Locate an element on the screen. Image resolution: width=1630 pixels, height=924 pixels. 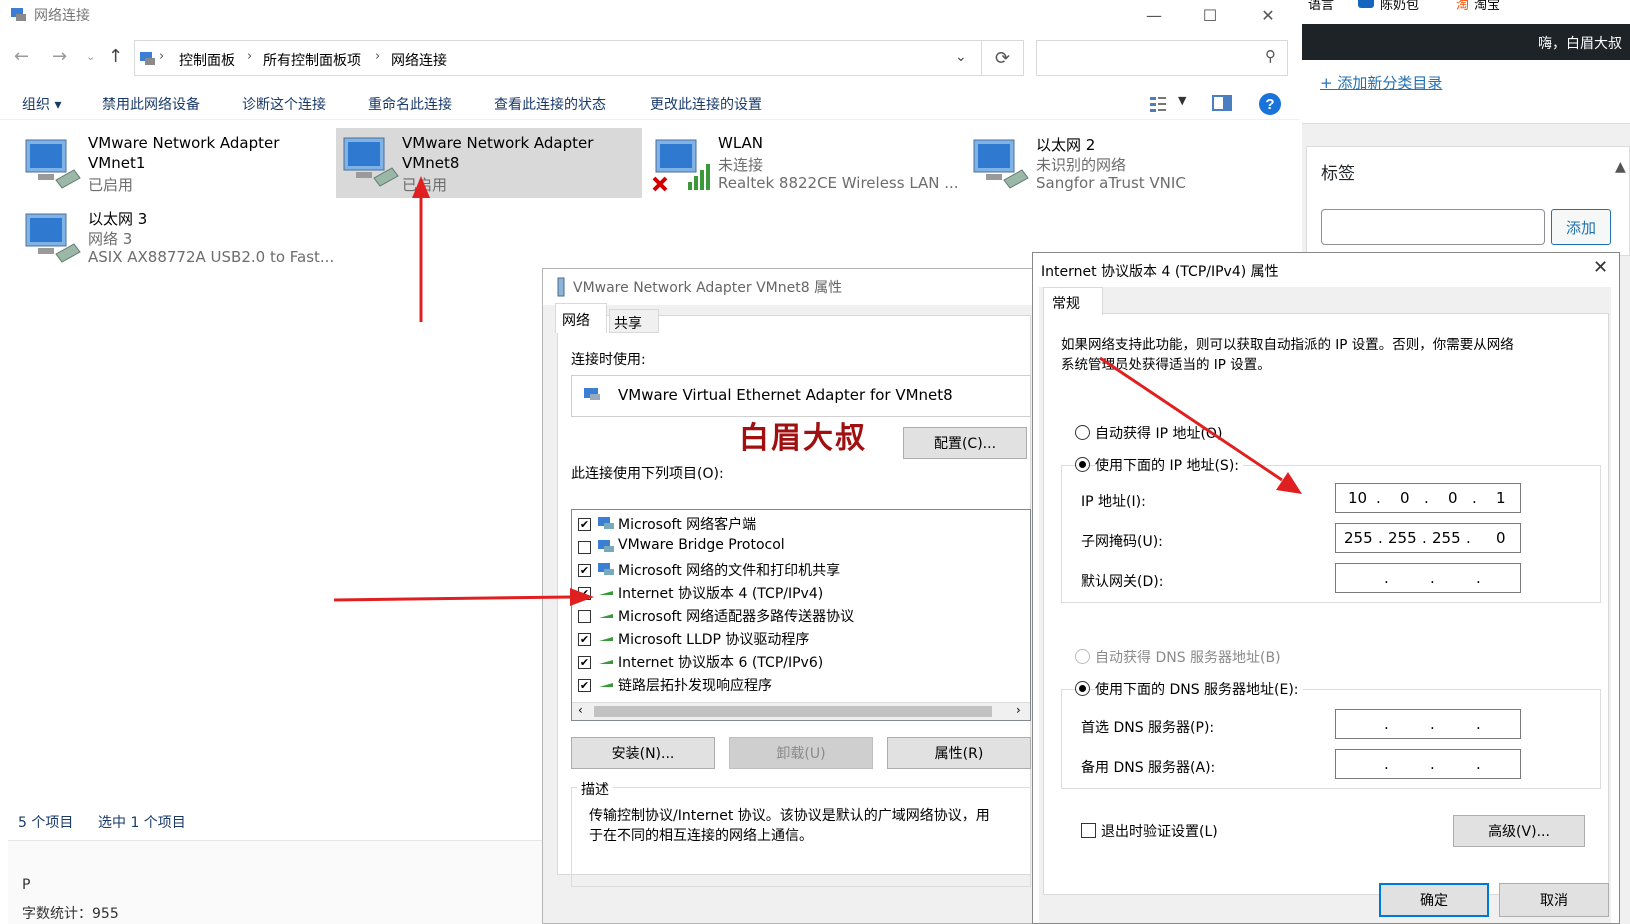
list-item: ✔ Internet 协议版本 4 (TCP/IPv4) is located at coordinates (798, 593).